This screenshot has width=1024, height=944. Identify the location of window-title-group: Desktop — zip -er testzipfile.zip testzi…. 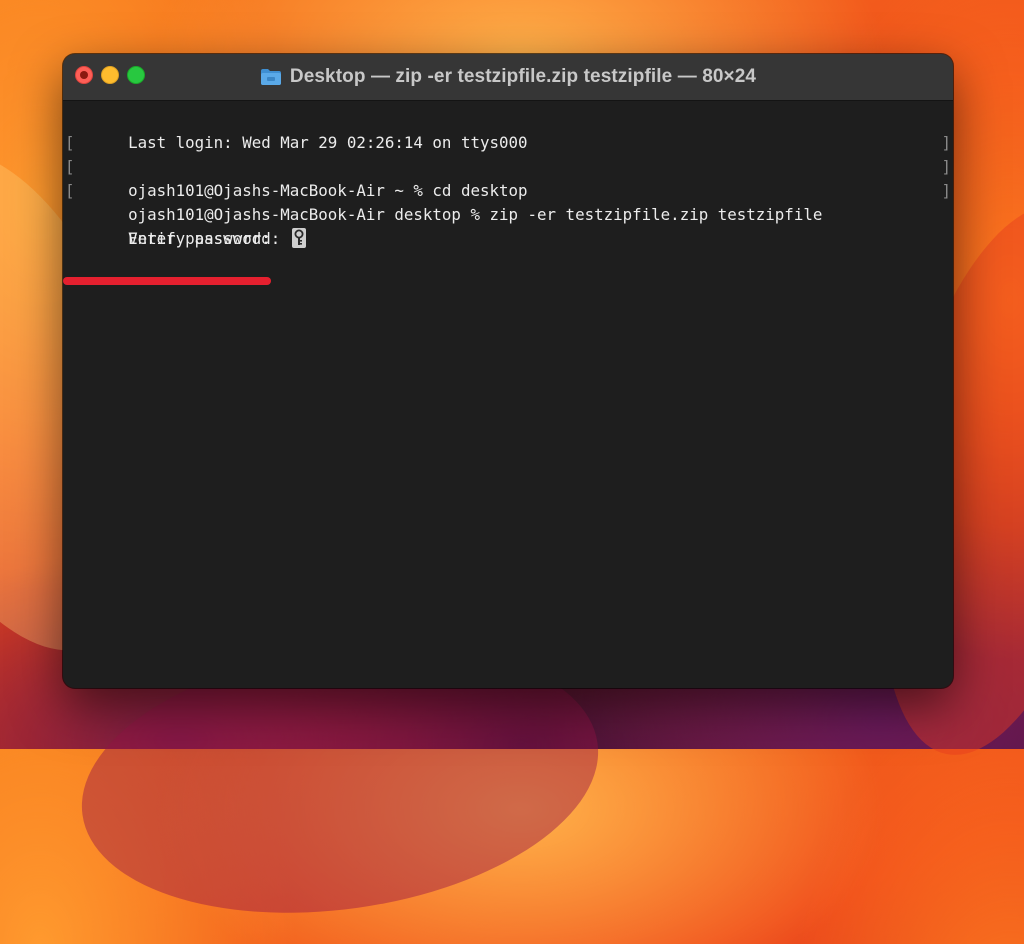
(508, 77).